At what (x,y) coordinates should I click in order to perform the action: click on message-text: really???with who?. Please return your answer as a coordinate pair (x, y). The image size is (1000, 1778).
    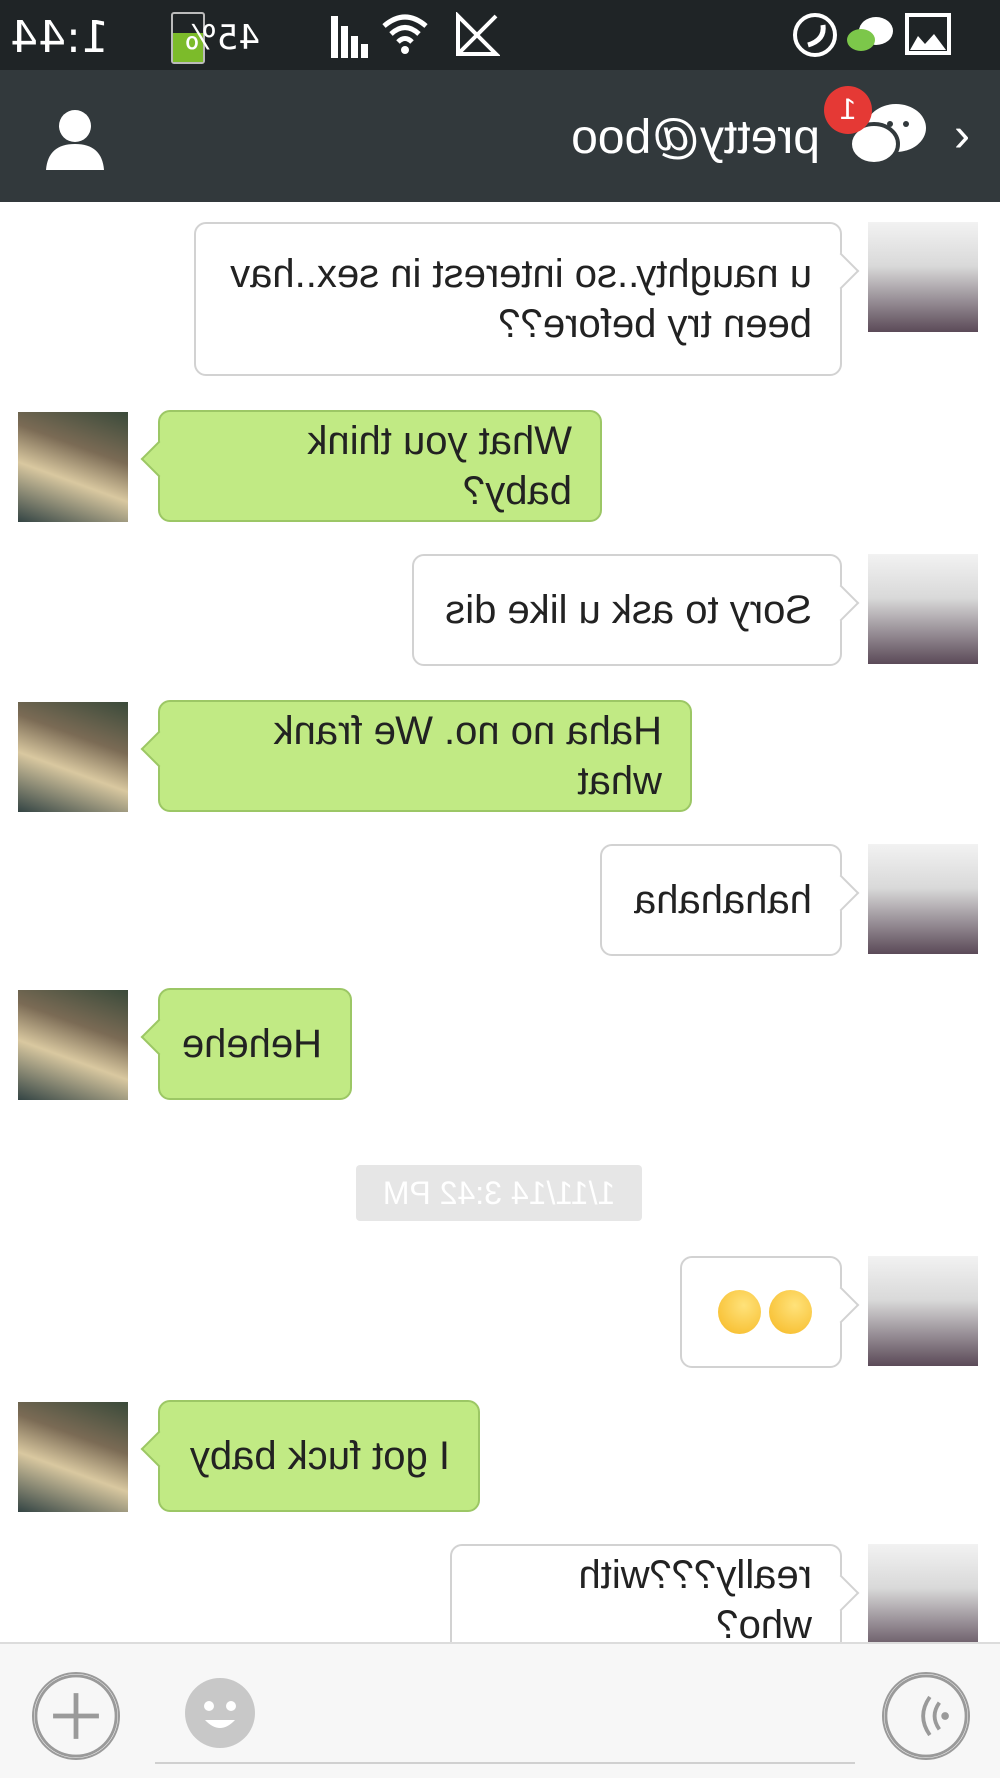
    Looking at the image, I should click on (695, 1600).